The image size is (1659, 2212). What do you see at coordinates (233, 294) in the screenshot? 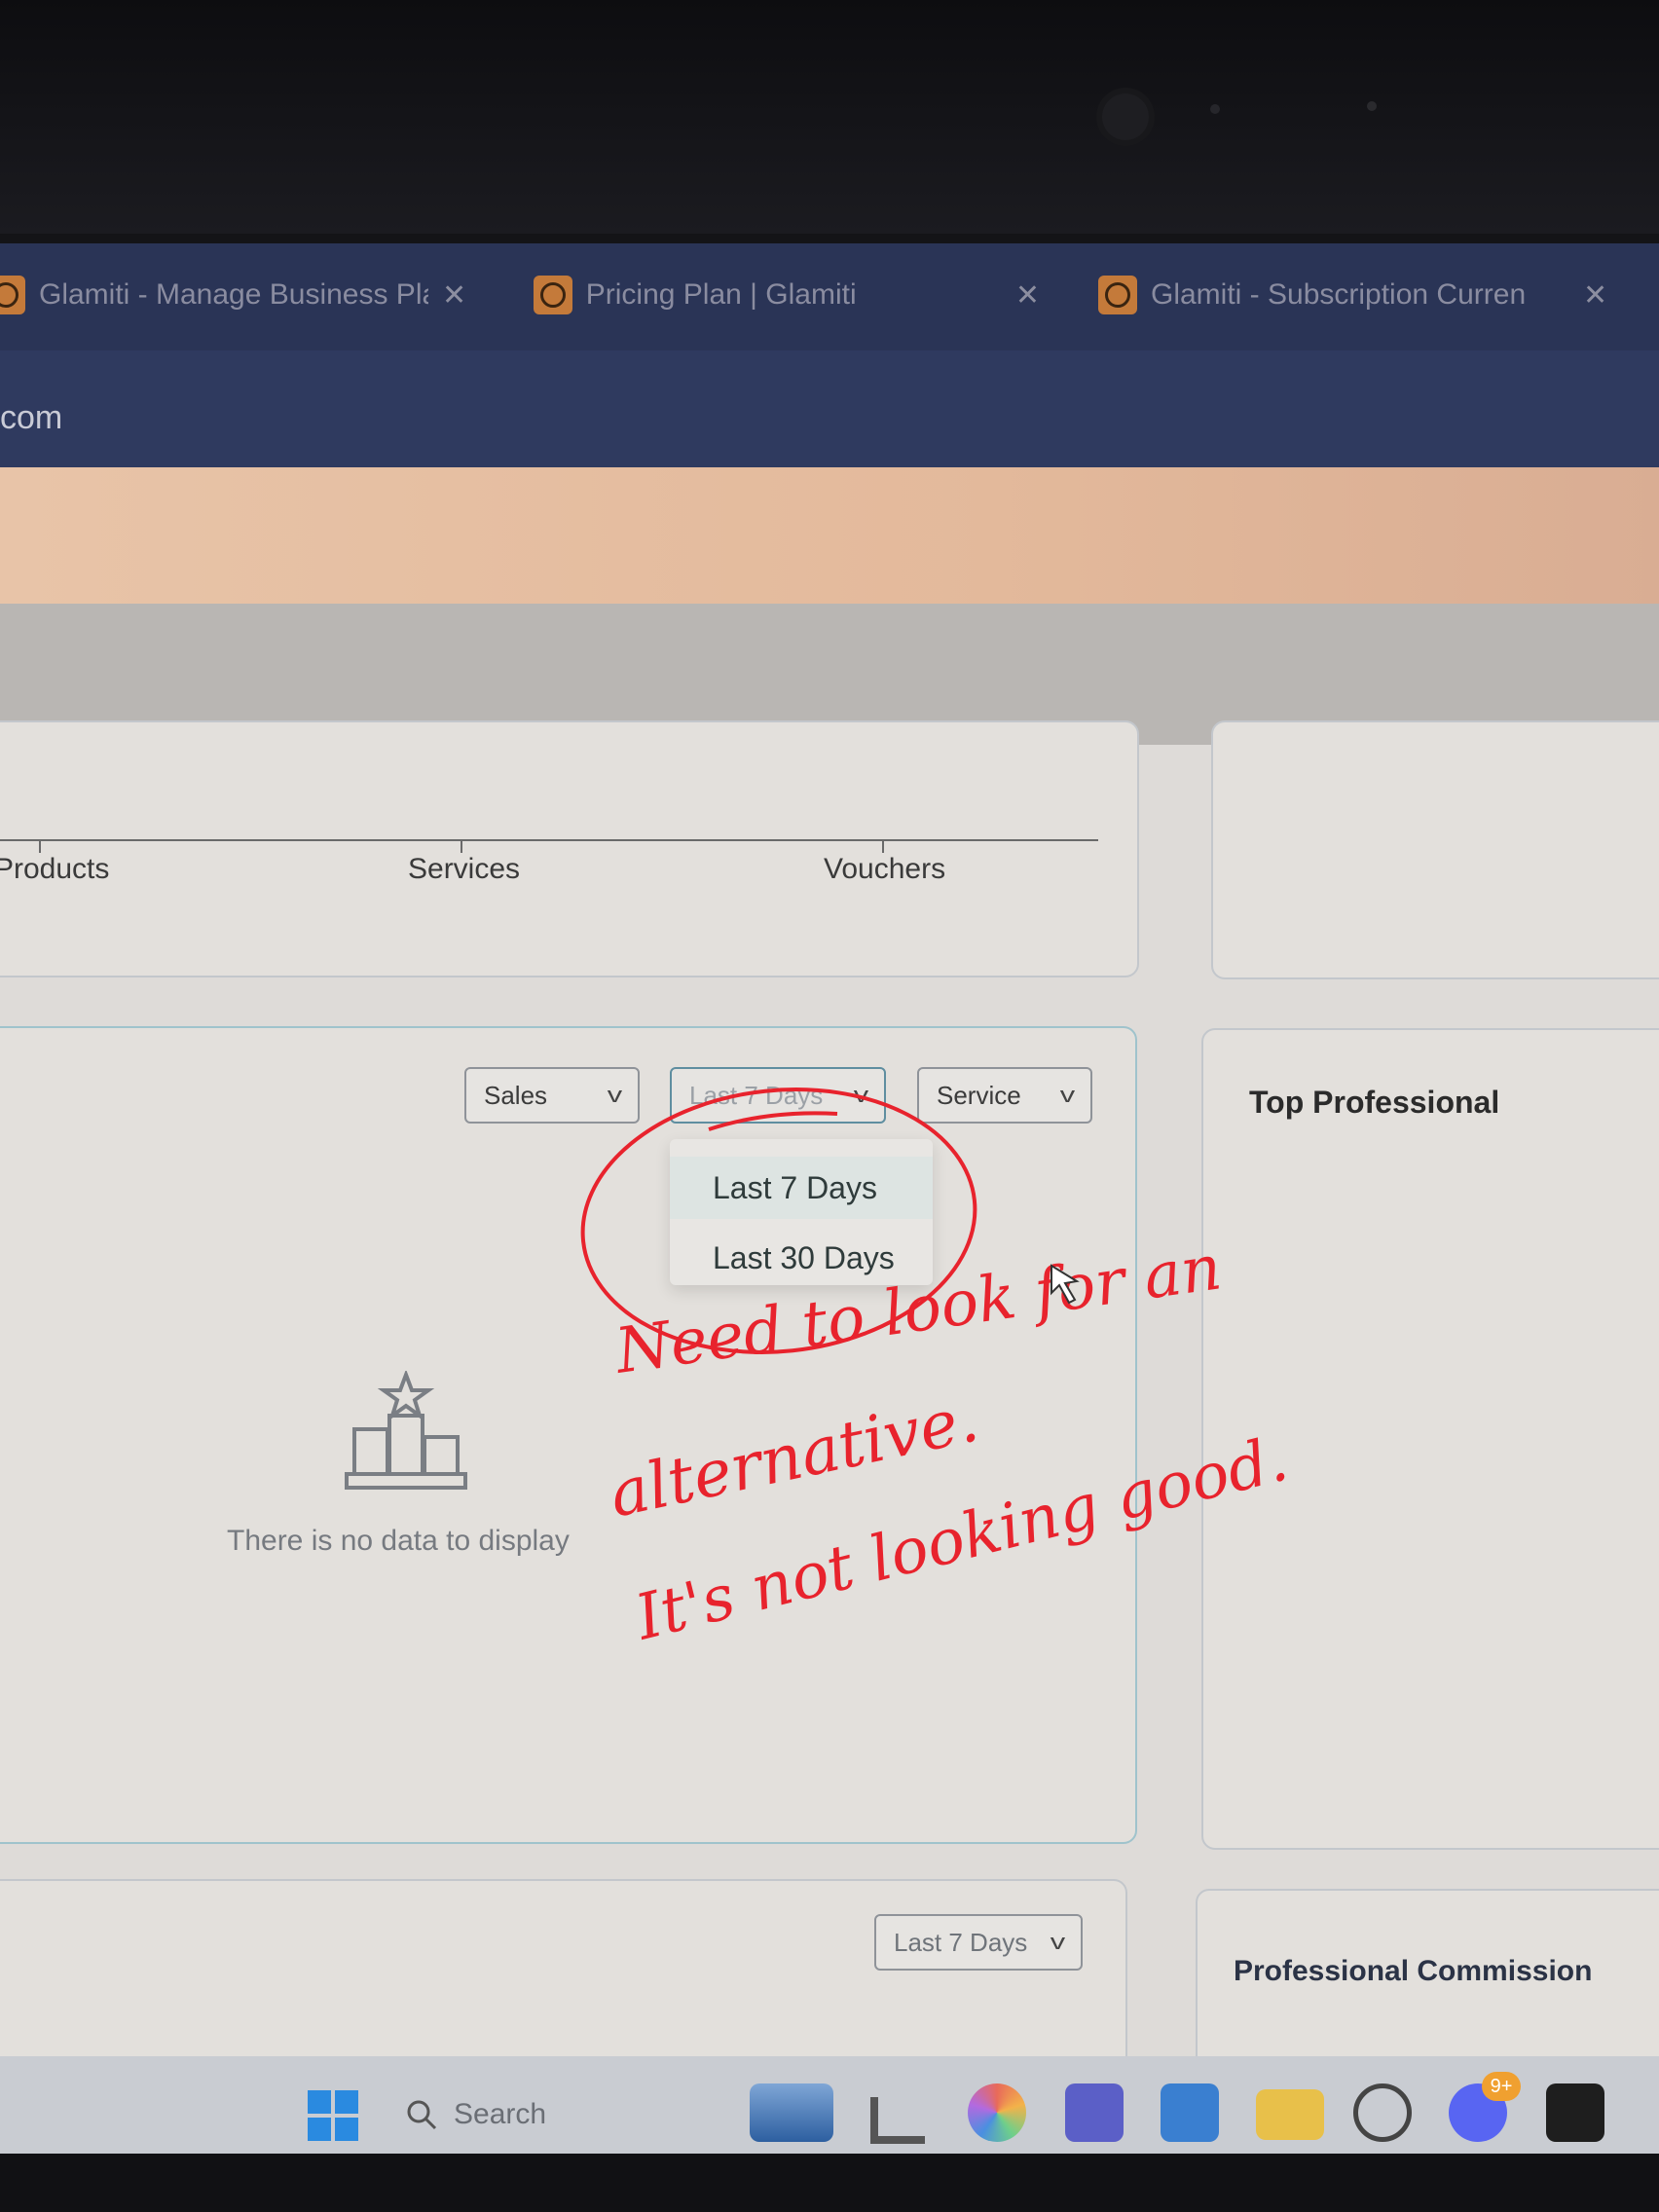
I see `tab-title: Glamiti - Manage Business Plan` at bounding box center [233, 294].